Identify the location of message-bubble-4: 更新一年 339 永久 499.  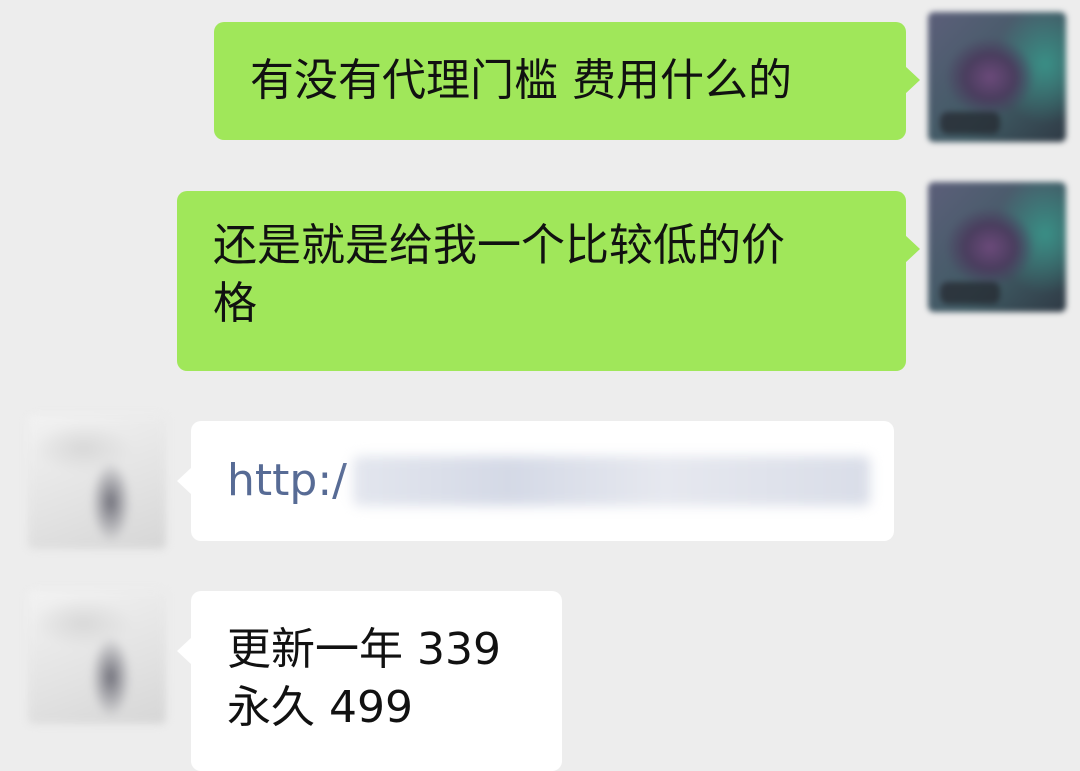
(369, 681).